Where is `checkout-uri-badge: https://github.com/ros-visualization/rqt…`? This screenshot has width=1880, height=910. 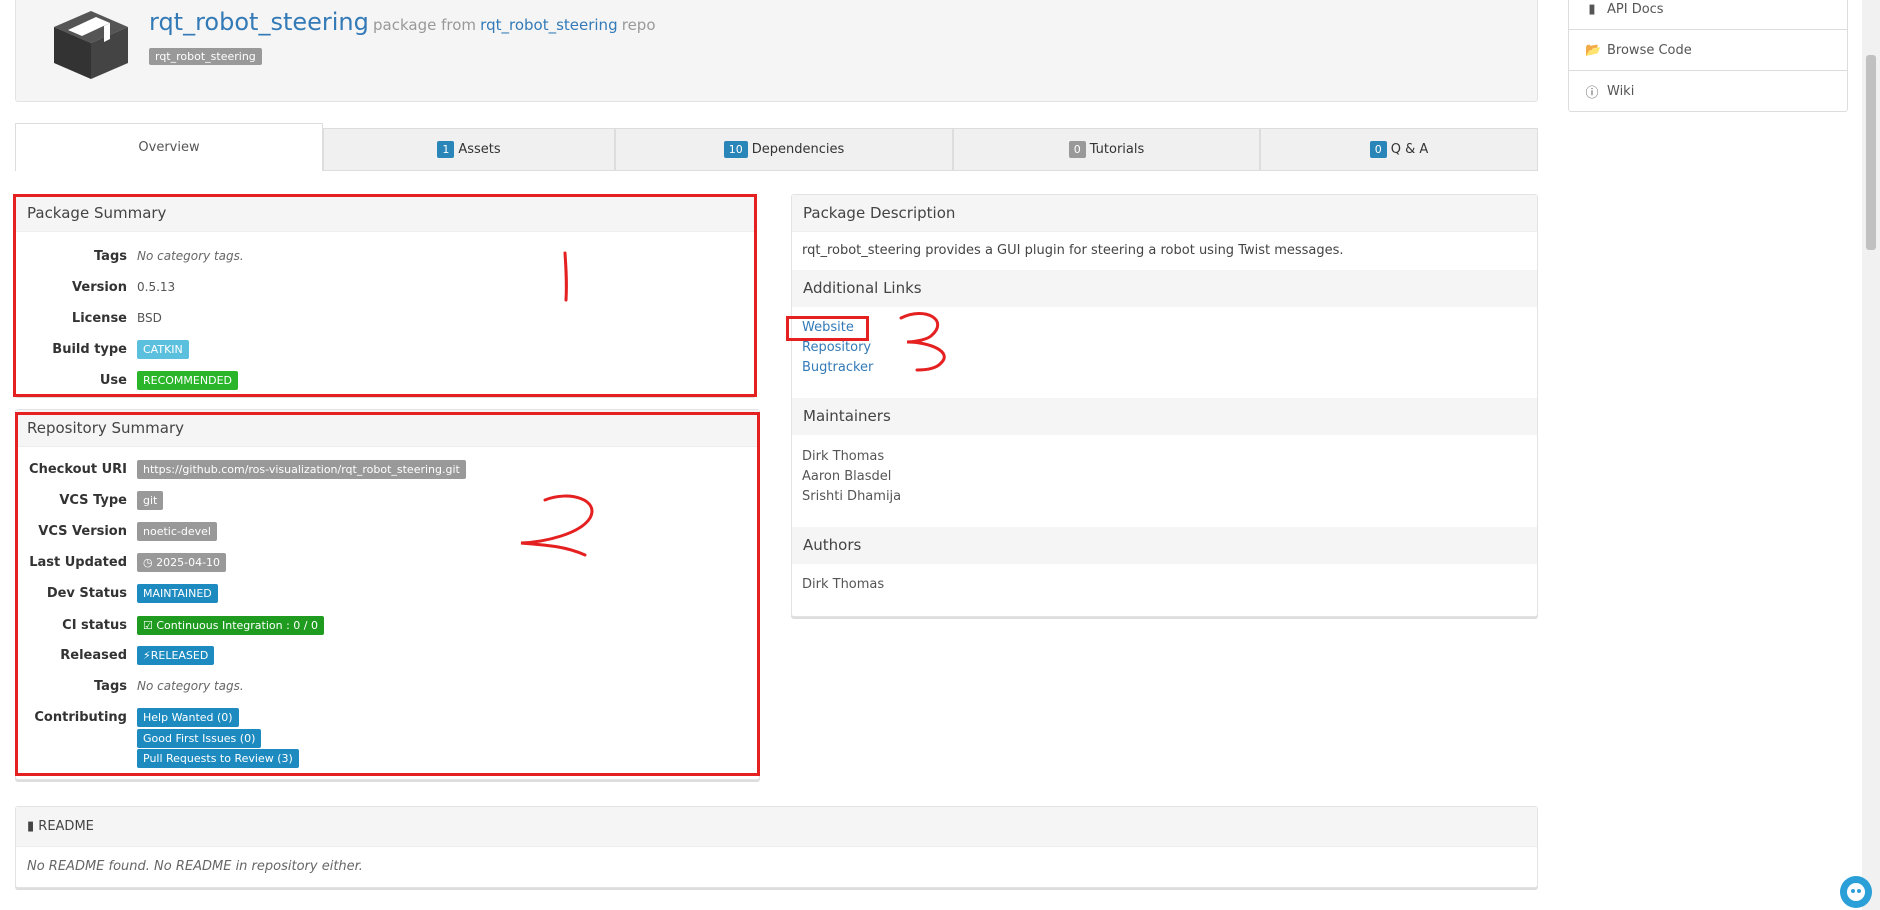 checkout-uri-badge: https://github.com/ros-visualization/rqt… is located at coordinates (301, 469).